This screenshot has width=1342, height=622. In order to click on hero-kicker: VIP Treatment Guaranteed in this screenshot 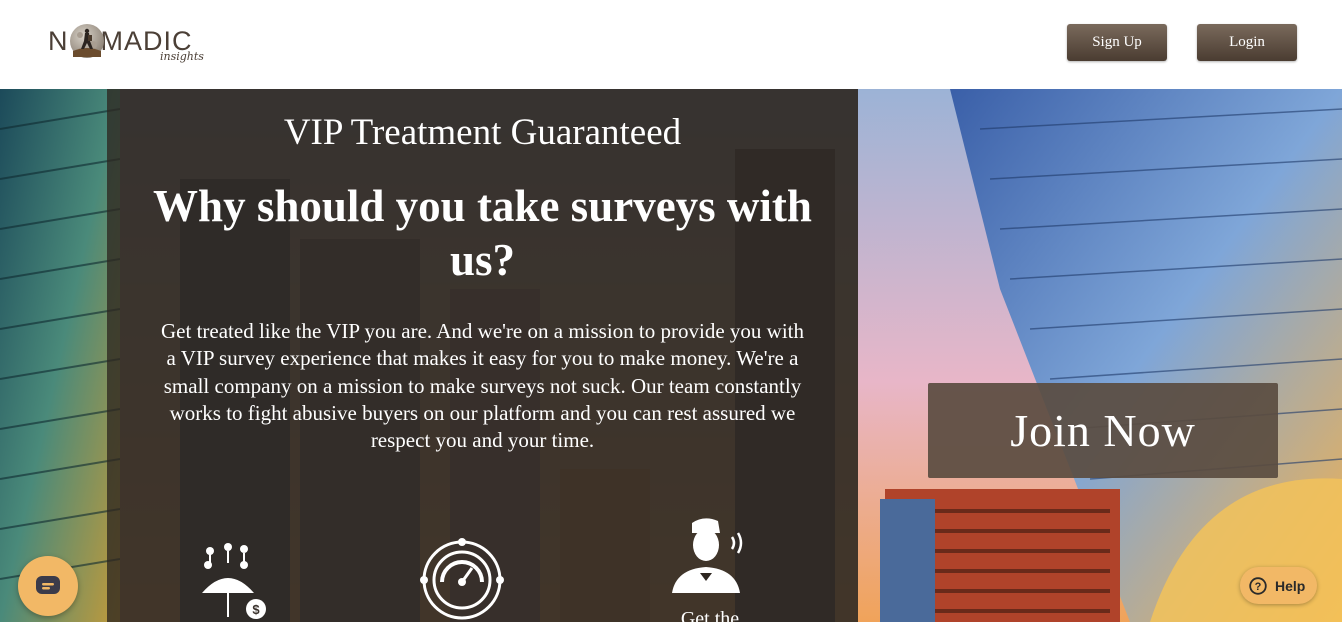, I will do `click(482, 132)`.